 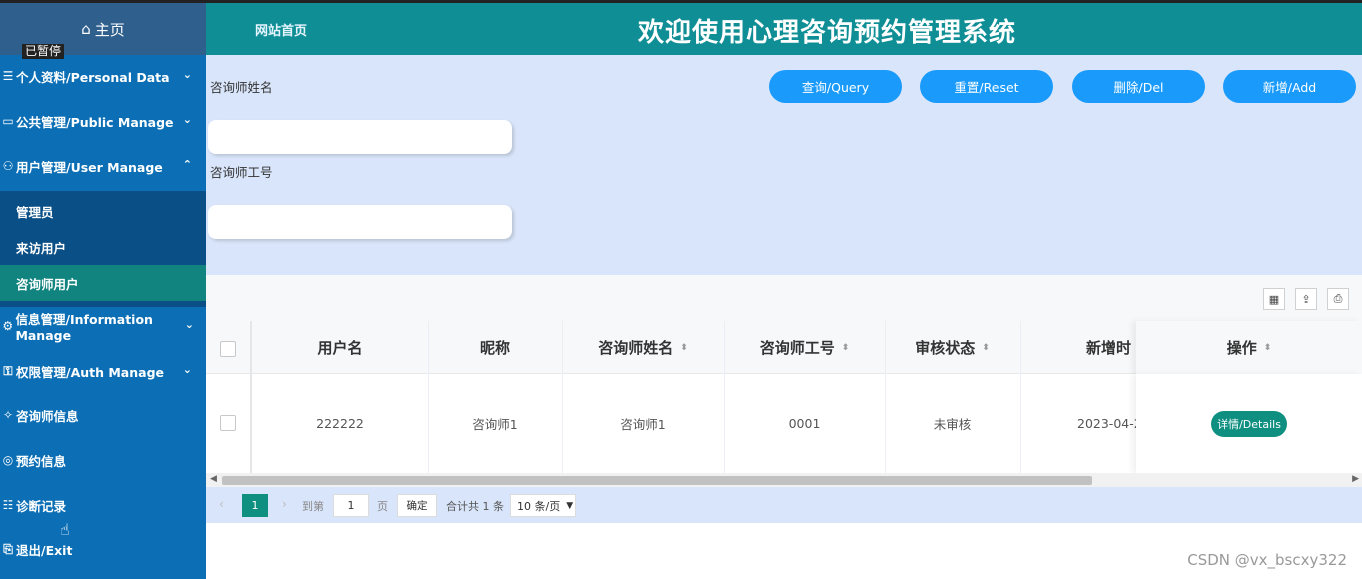 I want to click on sidebar-item-counselor-info: ✧ 咨询师信息, so click(x=103, y=415).